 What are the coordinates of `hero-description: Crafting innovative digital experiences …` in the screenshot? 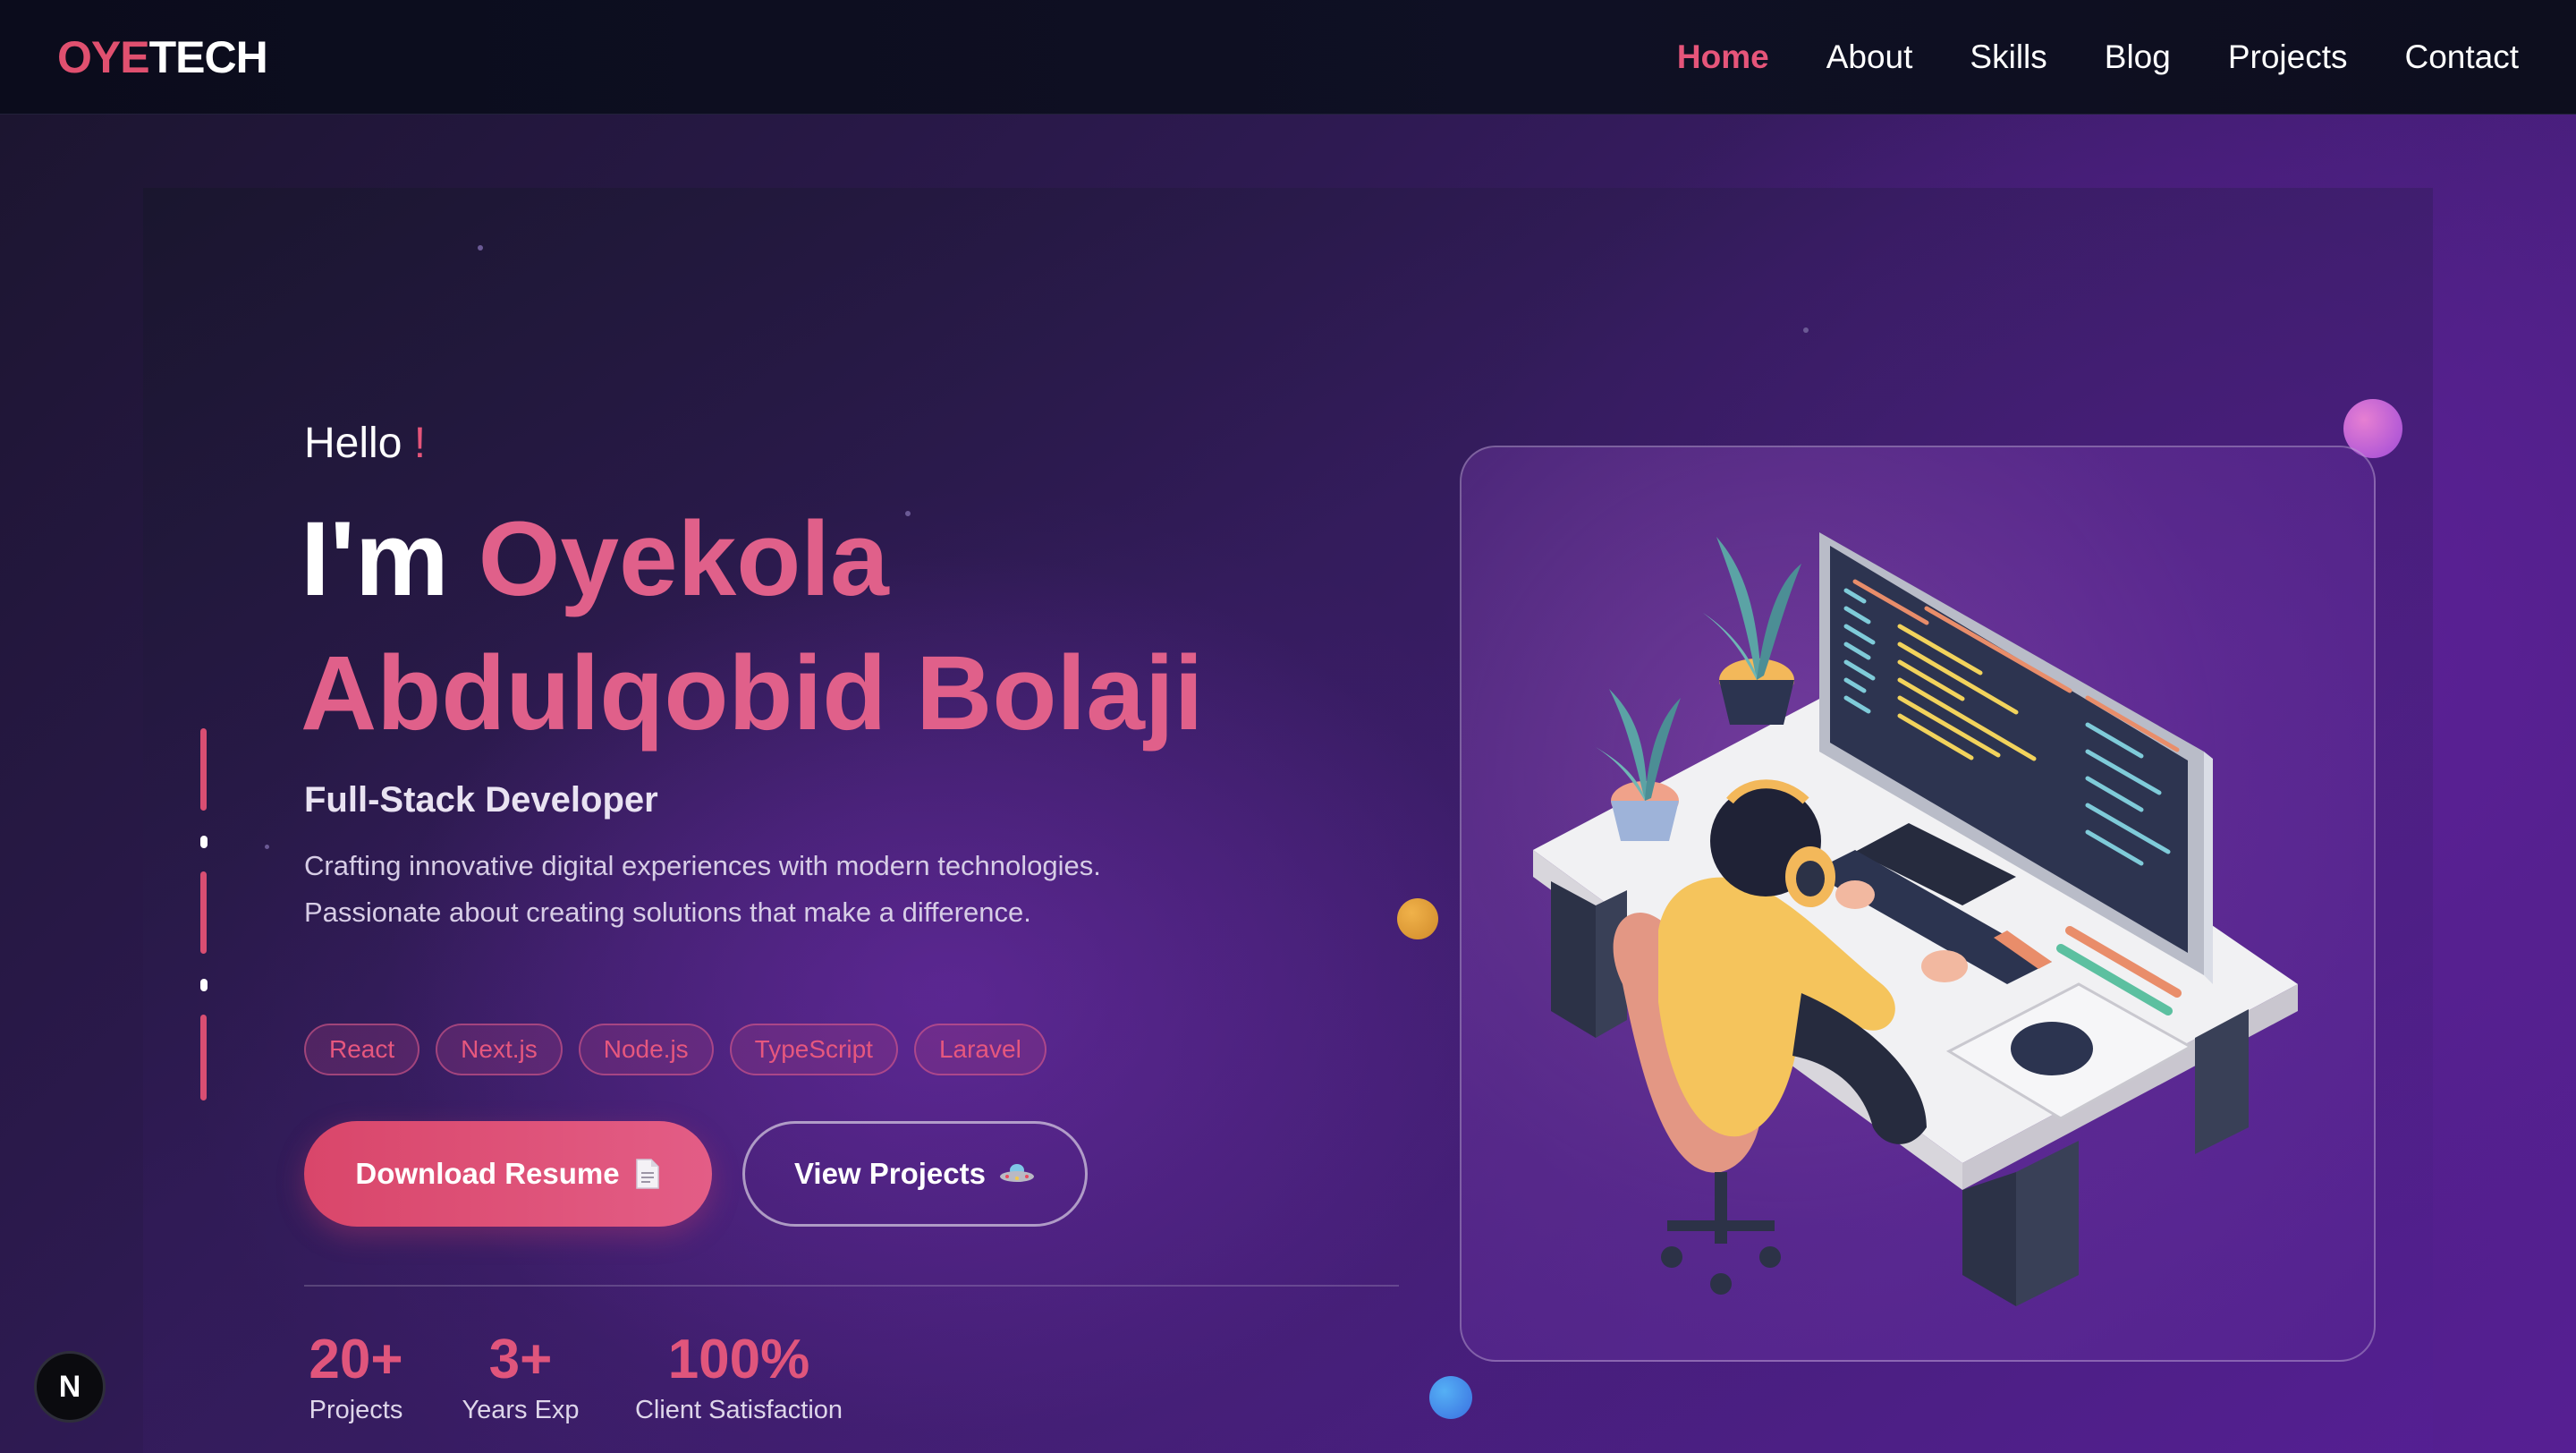 It's located at (702, 889).